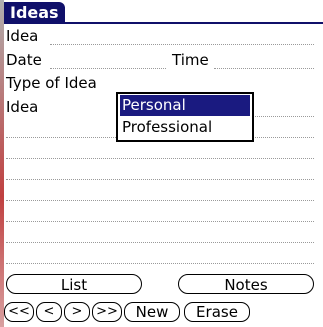 The image size is (323, 327). What do you see at coordinates (51, 83) in the screenshot?
I see `type-of-idea-label: Type of Idea` at bounding box center [51, 83].